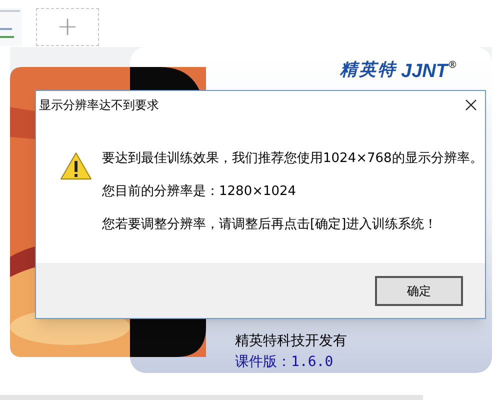  Describe the element at coordinates (292, 158) in the screenshot. I see `message-text: 要达到最佳训练效果，我们推荐您使用1024×768的显示分辨率。` at that location.